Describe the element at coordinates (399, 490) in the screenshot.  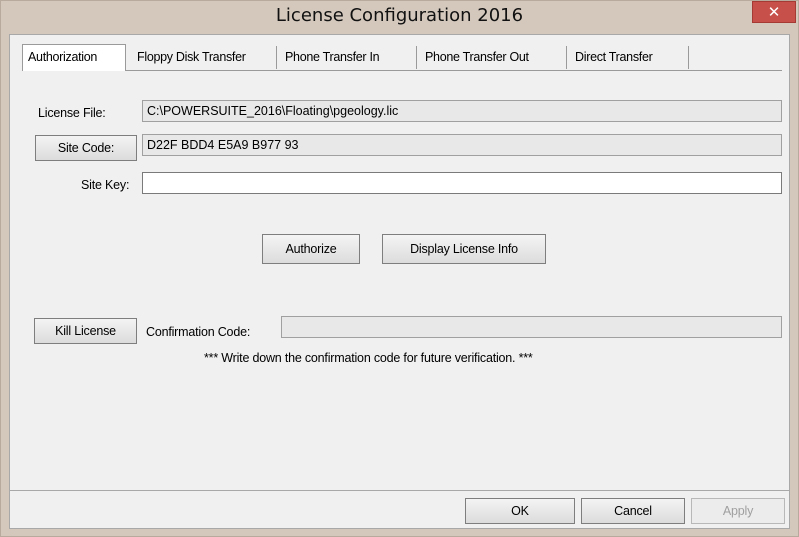
I see `footer-divider` at that location.